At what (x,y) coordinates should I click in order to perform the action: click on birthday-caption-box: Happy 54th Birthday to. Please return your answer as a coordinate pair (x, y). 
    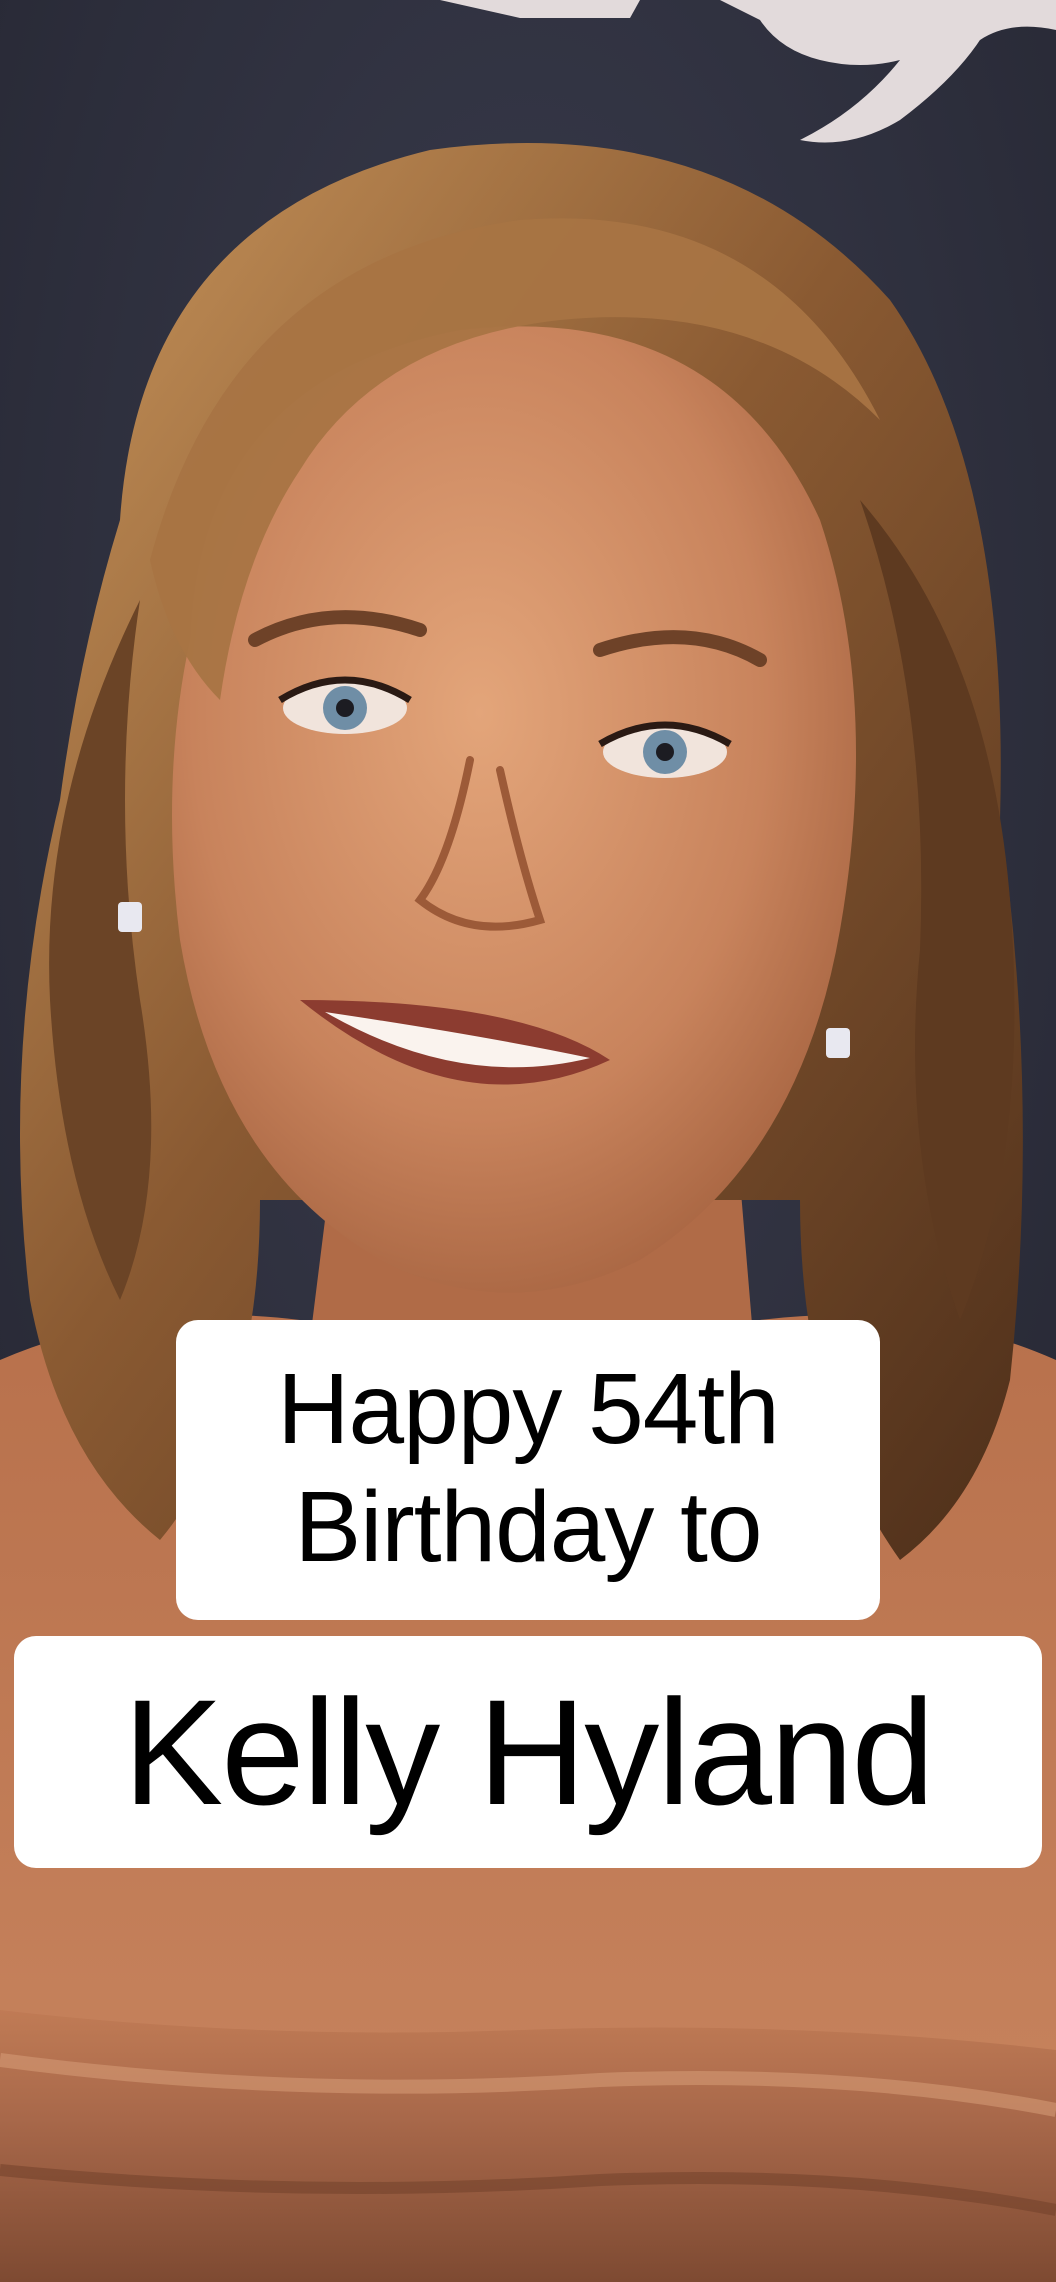
    Looking at the image, I should click on (528, 1470).